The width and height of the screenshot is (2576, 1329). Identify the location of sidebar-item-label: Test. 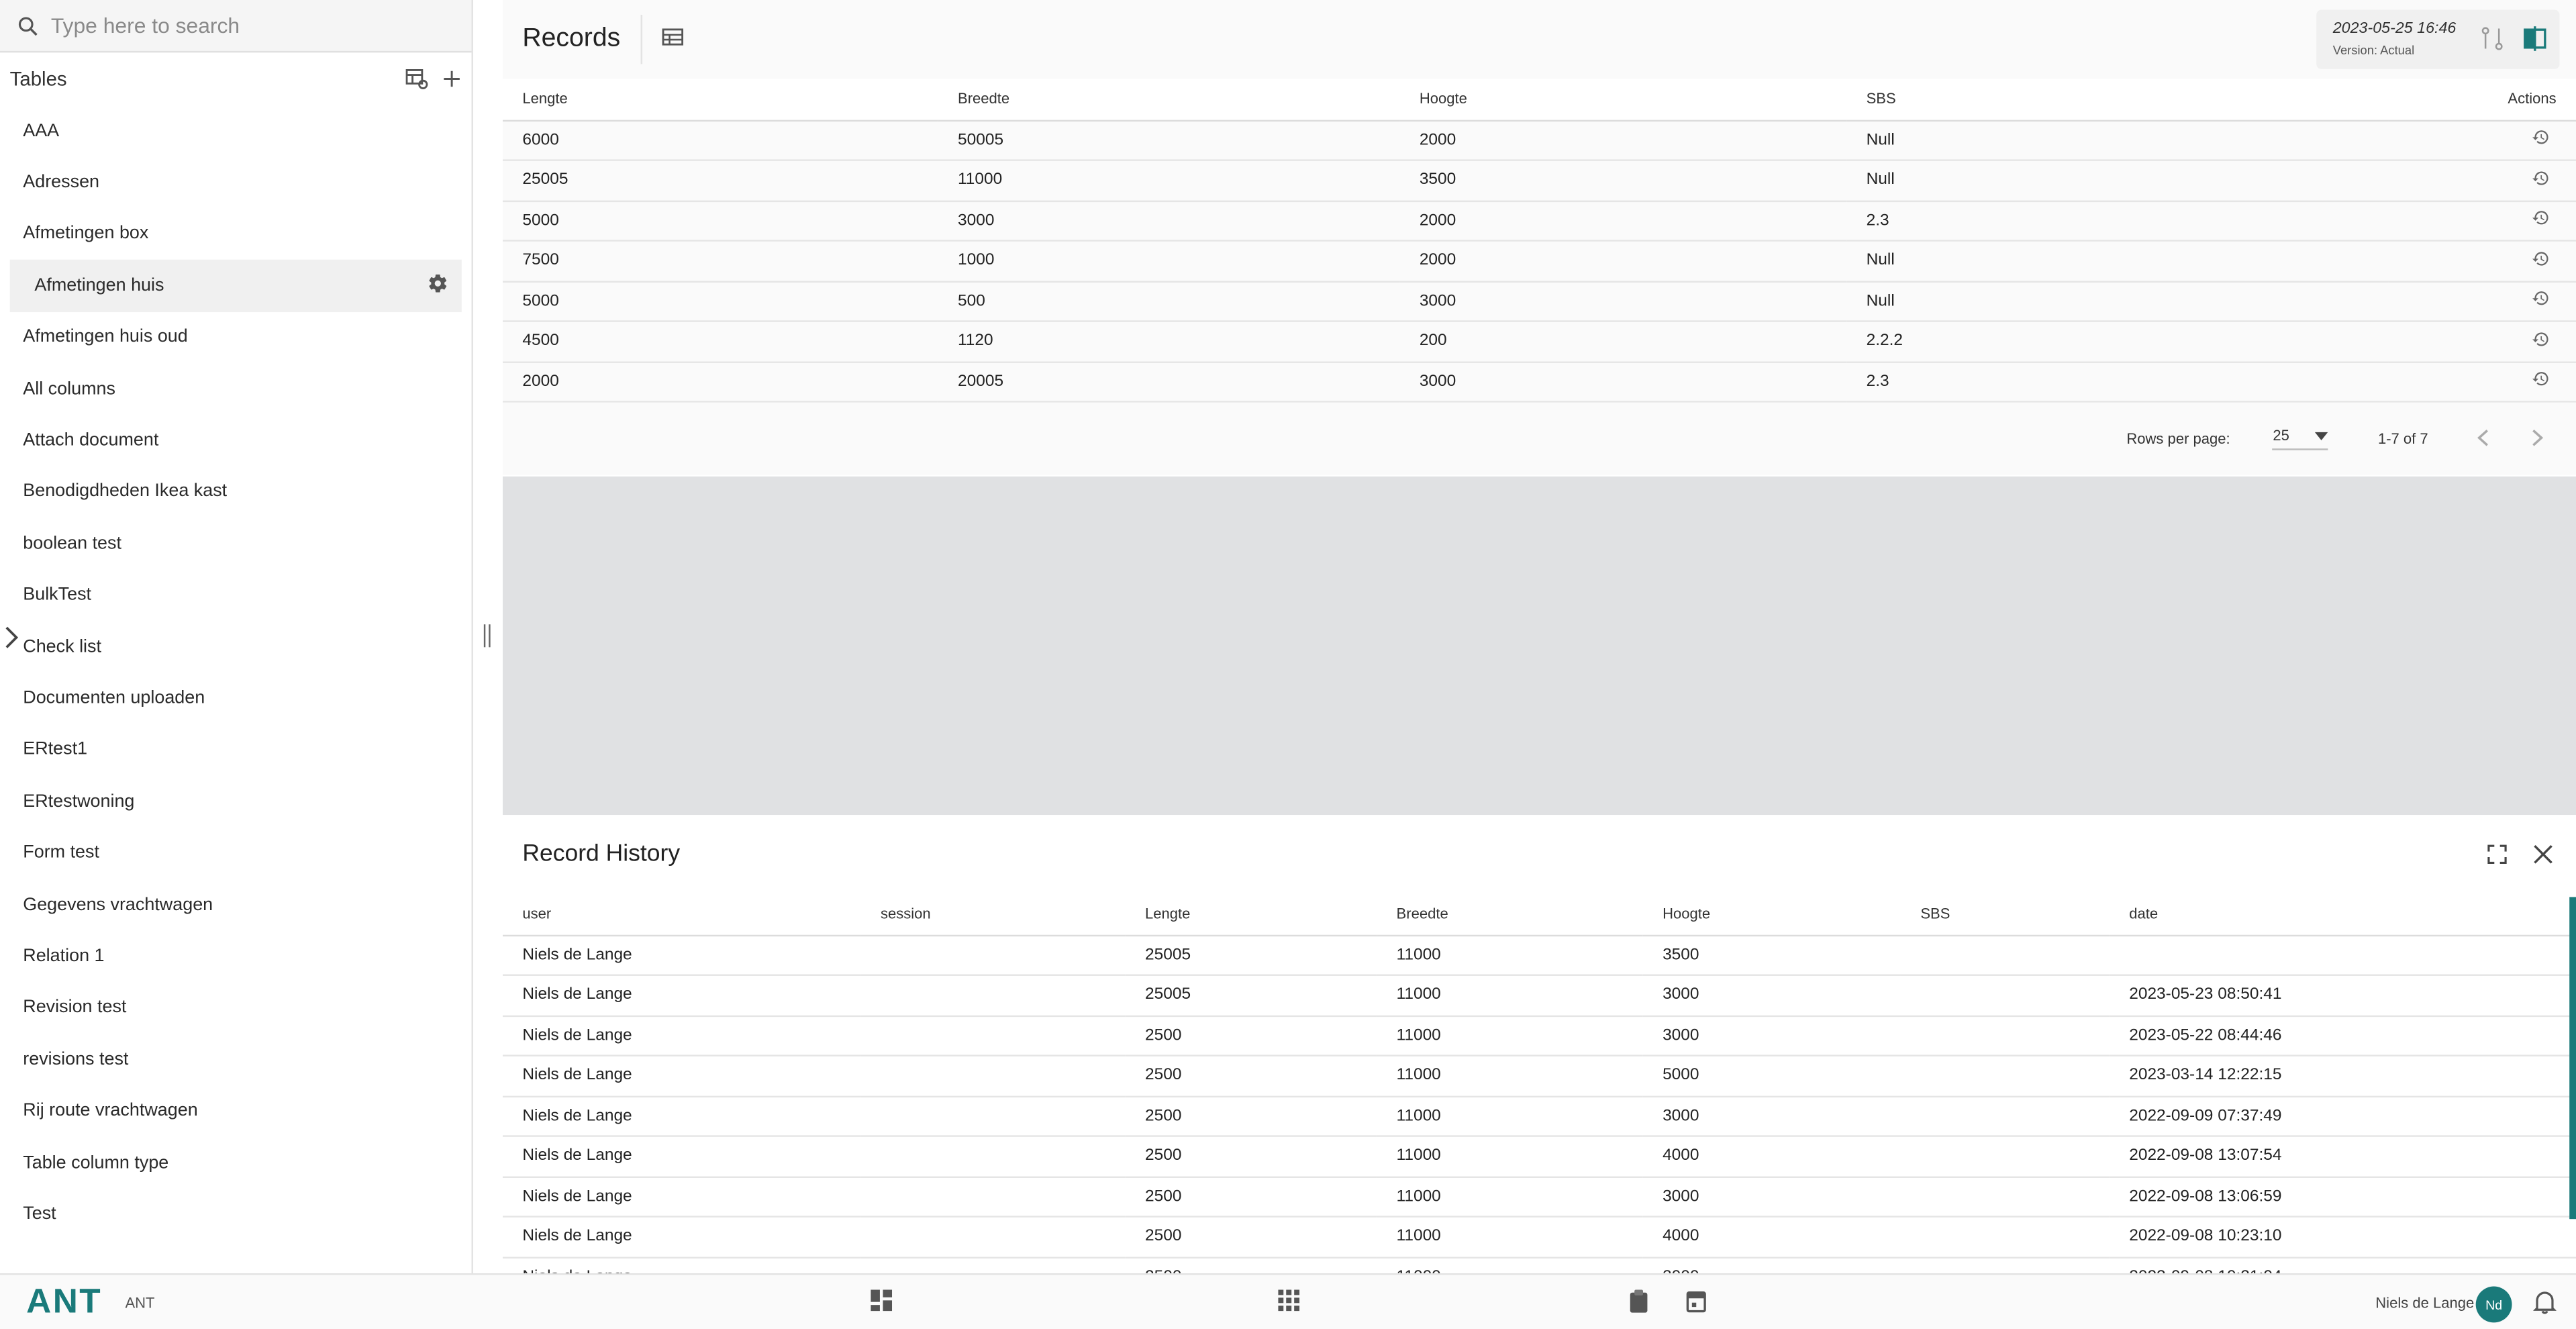
(39, 1214).